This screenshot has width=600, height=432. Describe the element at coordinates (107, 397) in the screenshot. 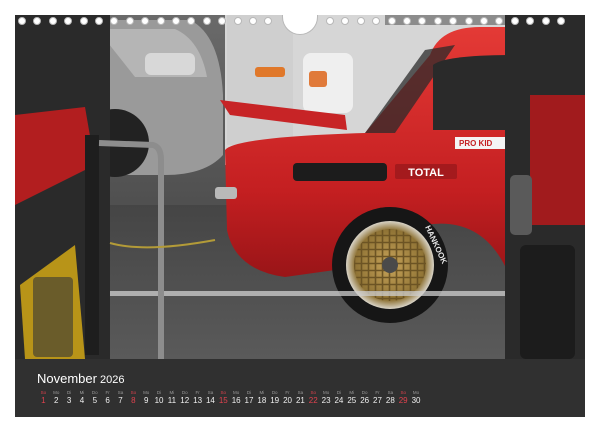

I see `day-cell: Fr 6` at that location.